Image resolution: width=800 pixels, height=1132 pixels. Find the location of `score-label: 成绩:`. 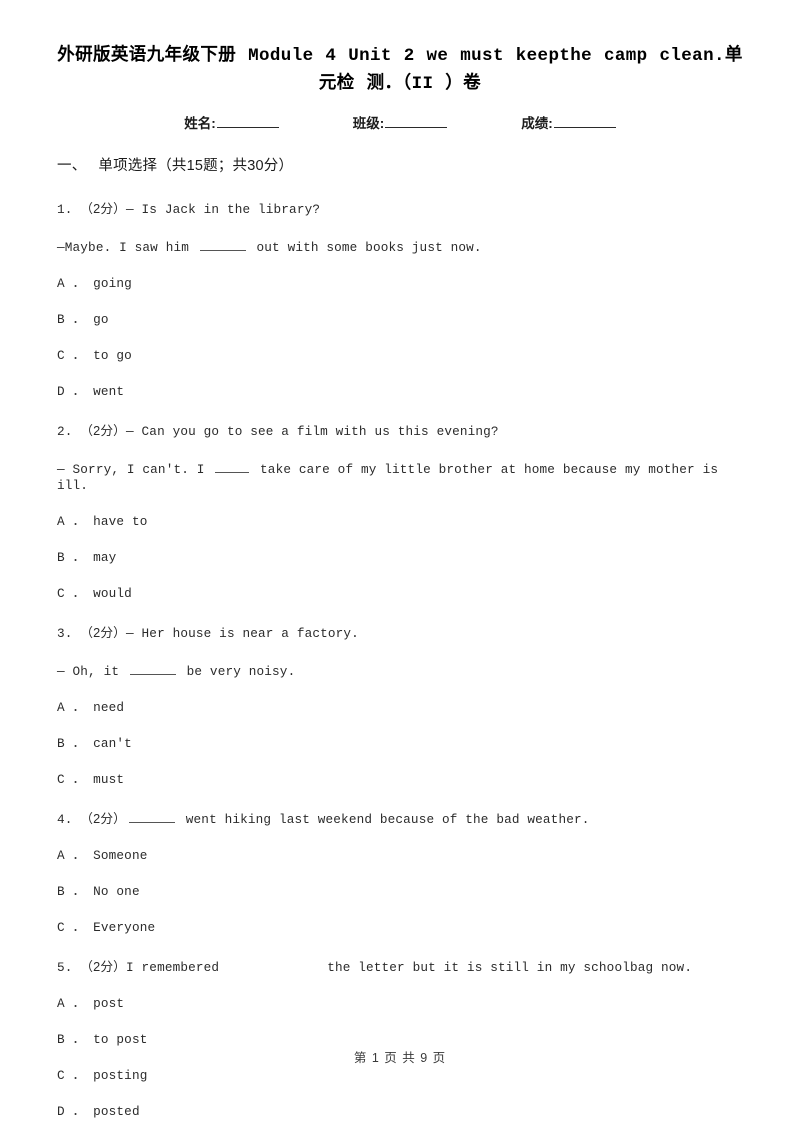

score-label: 成绩: is located at coordinates (537, 123).